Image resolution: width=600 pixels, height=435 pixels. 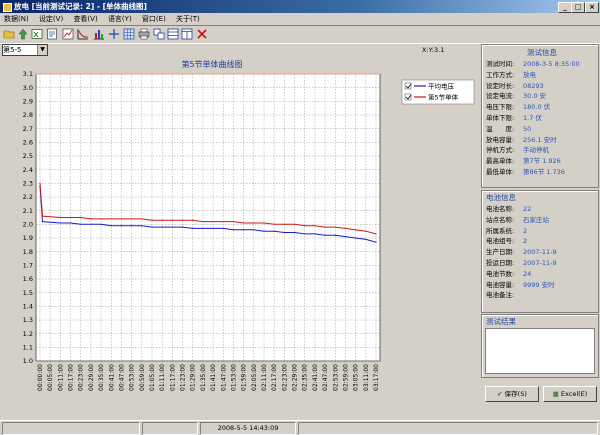 What do you see at coordinates (12, 50) in the screenshot?
I see `cell-selector-value: 第5-5` at bounding box center [12, 50].